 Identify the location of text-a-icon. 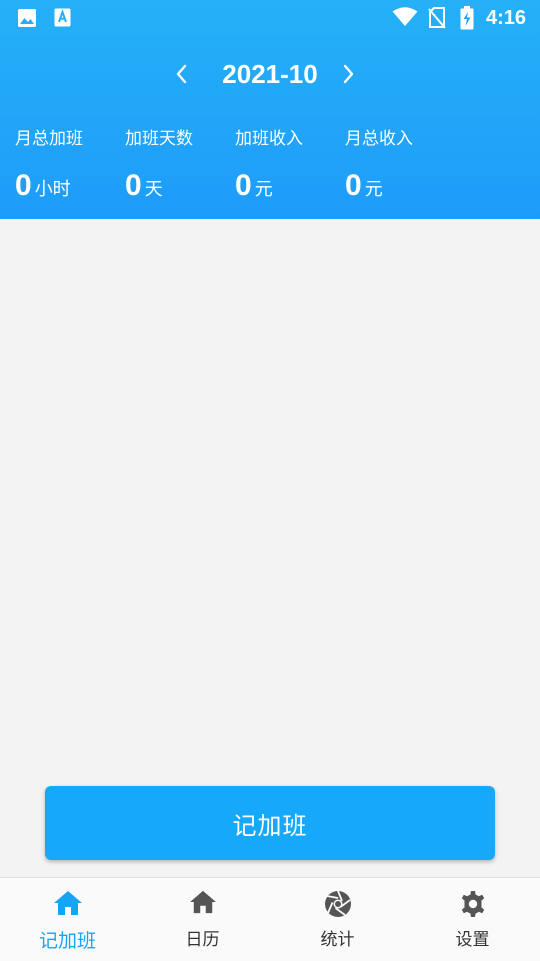
(62, 17).